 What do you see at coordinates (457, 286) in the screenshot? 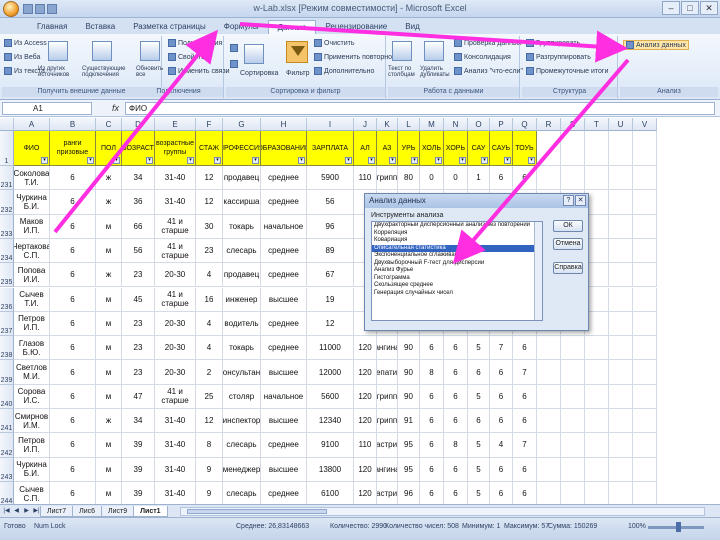
I see `list-item: Скользящее среднее` at bounding box center [457, 286].